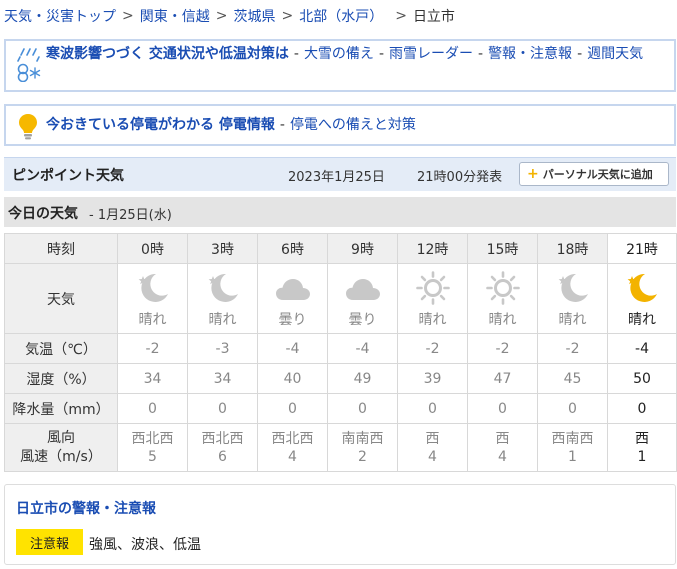  I want to click on humidity-row: 湿度（%） 34 34 40 49 39 47 45 50, so click(340, 378).